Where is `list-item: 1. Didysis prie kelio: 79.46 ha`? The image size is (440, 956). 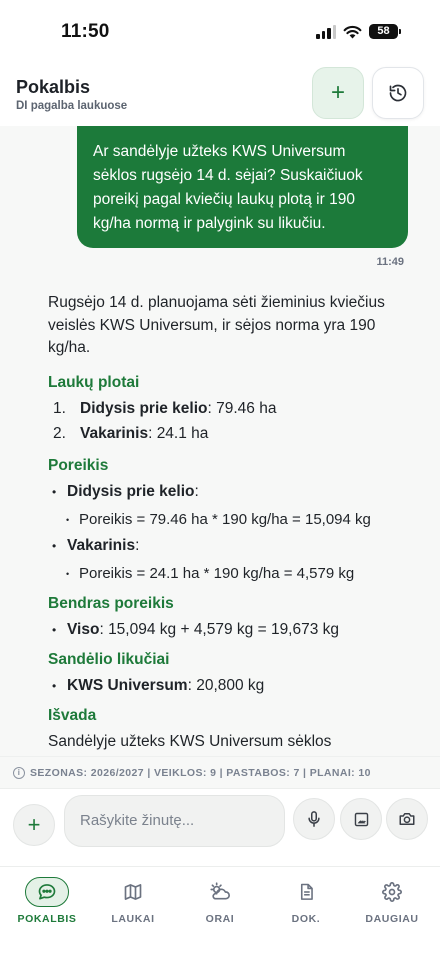 list-item: 1. Didysis prie kelio: 79.46 ha is located at coordinates (165, 408).